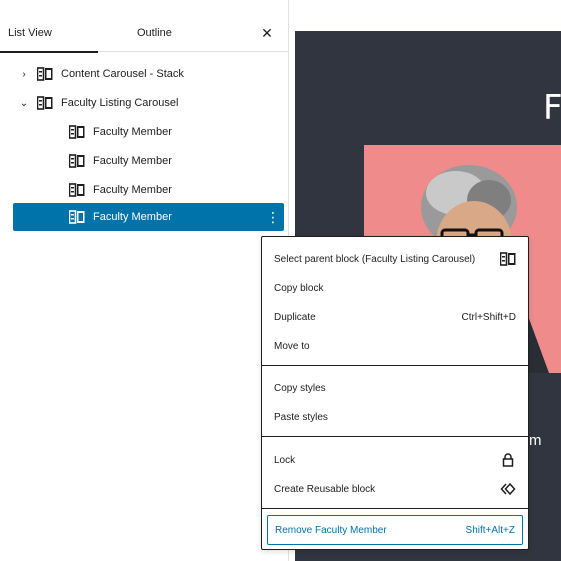  Describe the element at coordinates (331, 530) in the screenshot. I see `menu-item-label: Remove Faculty Member` at that location.